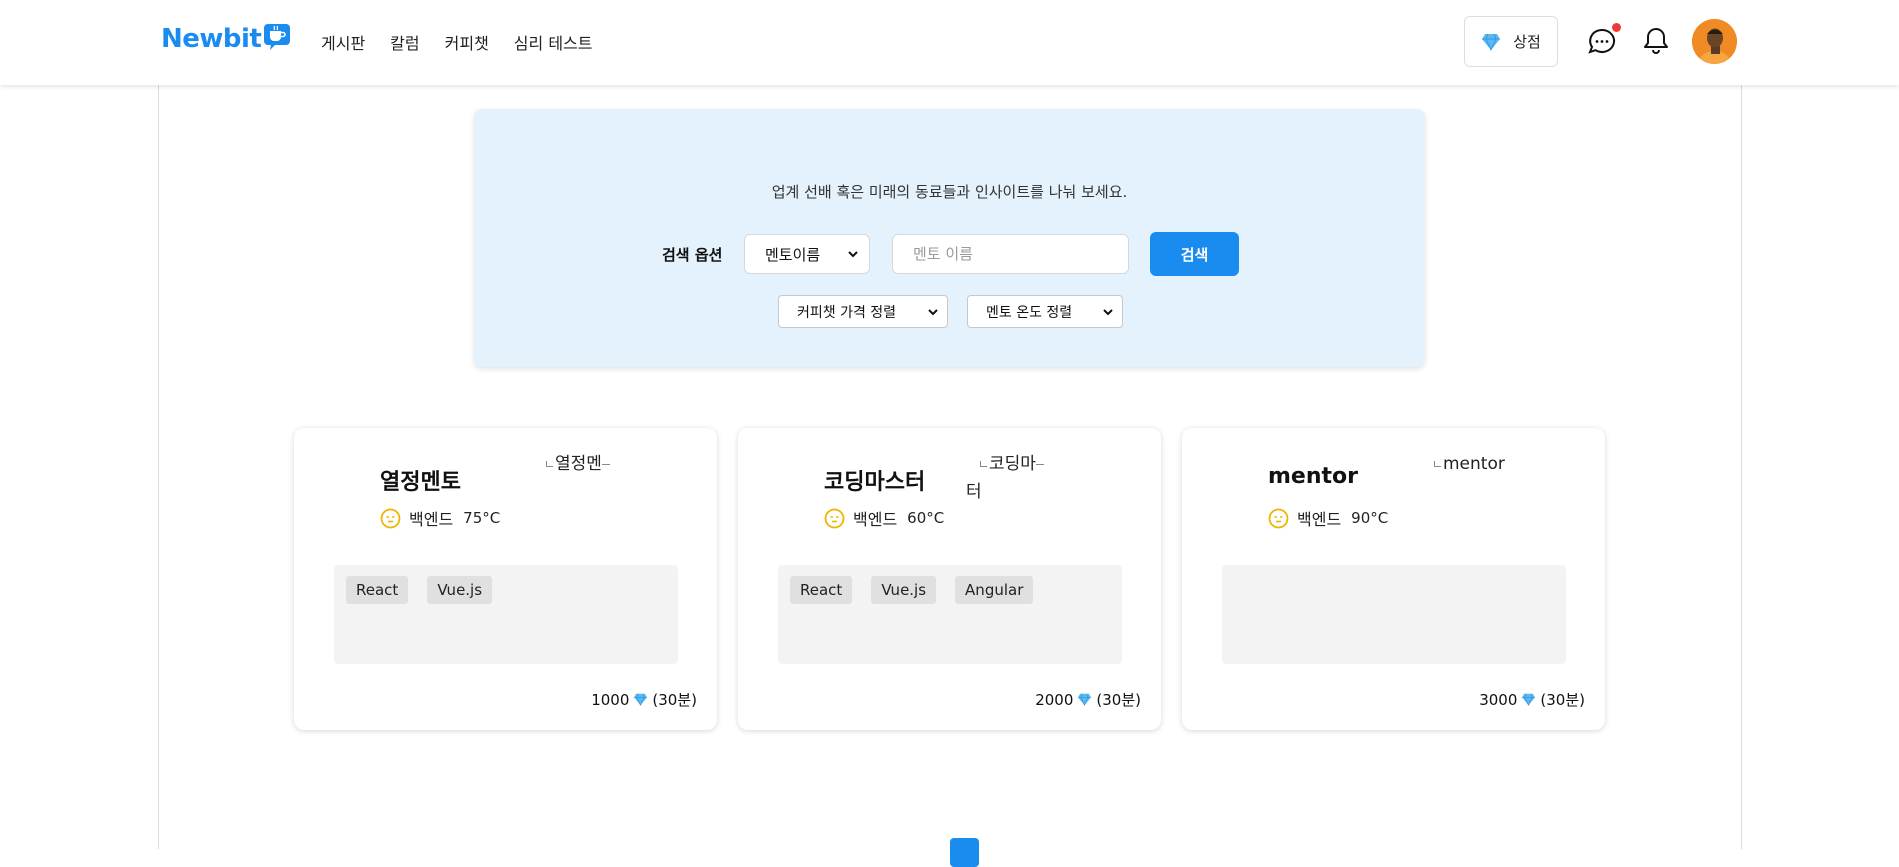  I want to click on main-nav: 게시판 칼럼 커피챗 심리 테스트, so click(456, 42).